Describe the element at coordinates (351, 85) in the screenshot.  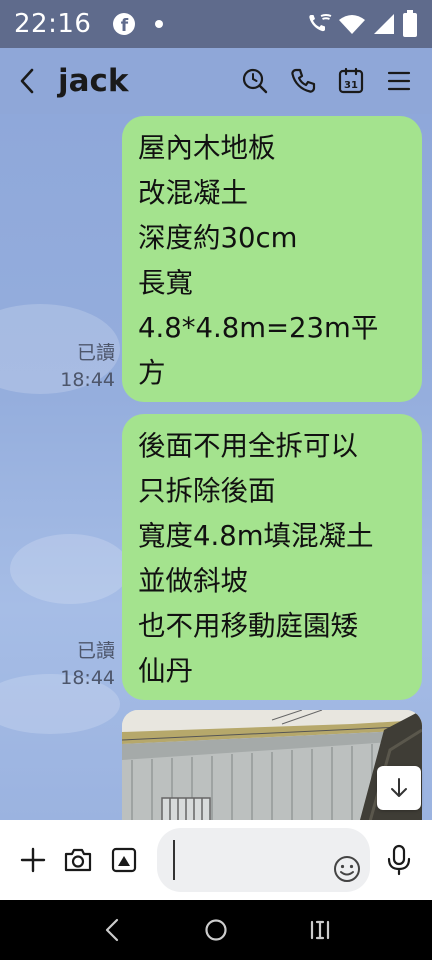
I see `calendar-day: 31` at that location.